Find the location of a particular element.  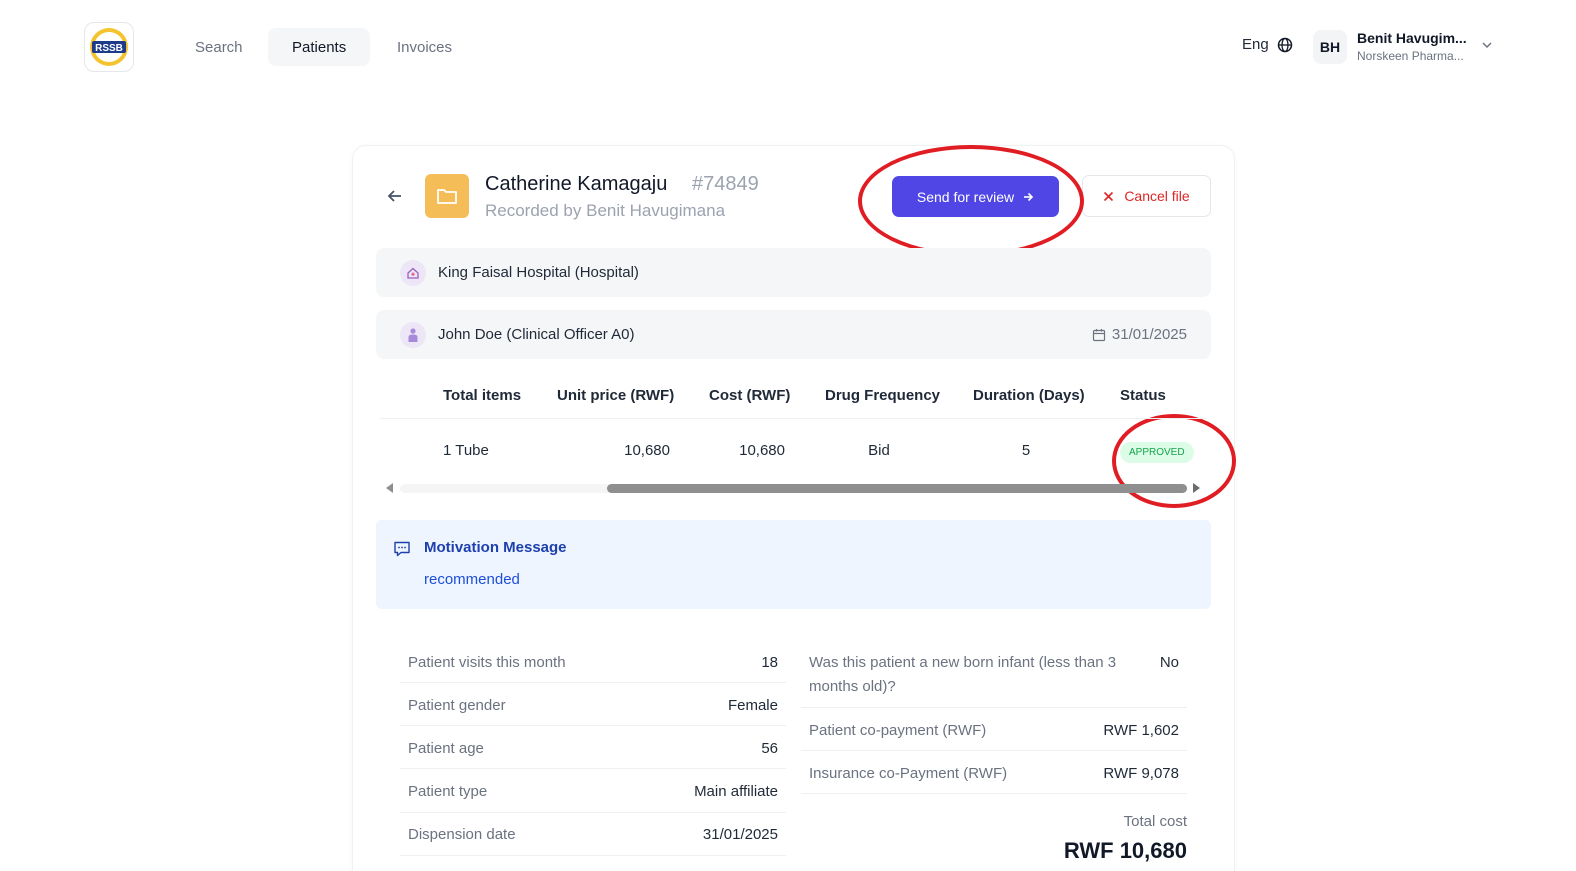

send-for-review-label: Send for review is located at coordinates (965, 196).